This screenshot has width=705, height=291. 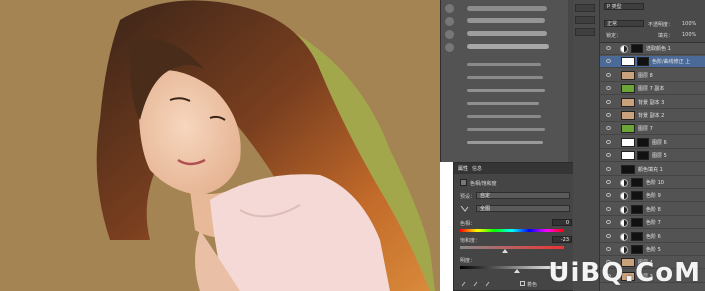 What do you see at coordinates (512, 247) in the screenshot?
I see `saturation-slider` at bounding box center [512, 247].